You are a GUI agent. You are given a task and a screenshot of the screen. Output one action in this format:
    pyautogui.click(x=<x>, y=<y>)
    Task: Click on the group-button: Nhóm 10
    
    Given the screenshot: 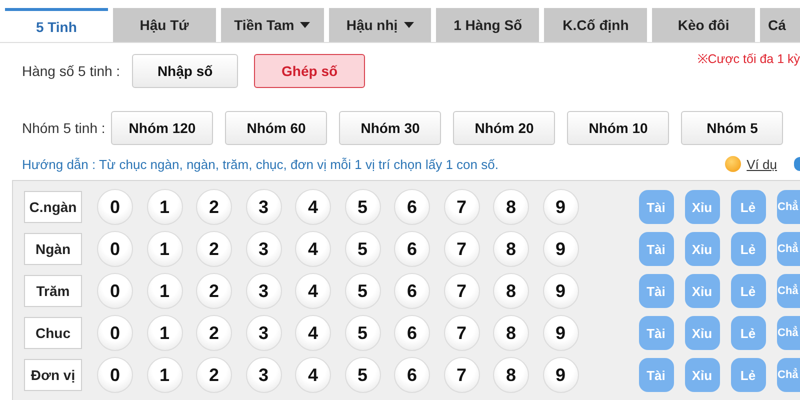 What is the action you would take?
    pyautogui.click(x=618, y=128)
    